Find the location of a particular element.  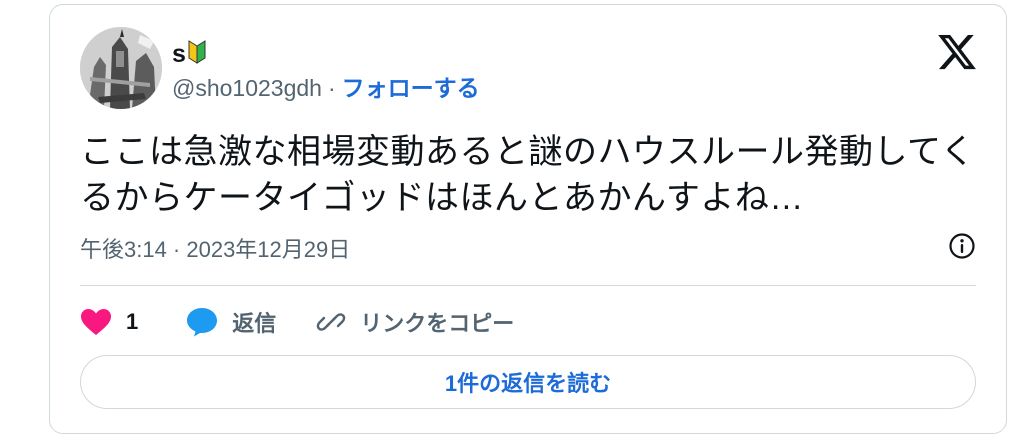

tweet-meta: 午後3:14 · 2023年12月29日 is located at coordinates (528, 248).